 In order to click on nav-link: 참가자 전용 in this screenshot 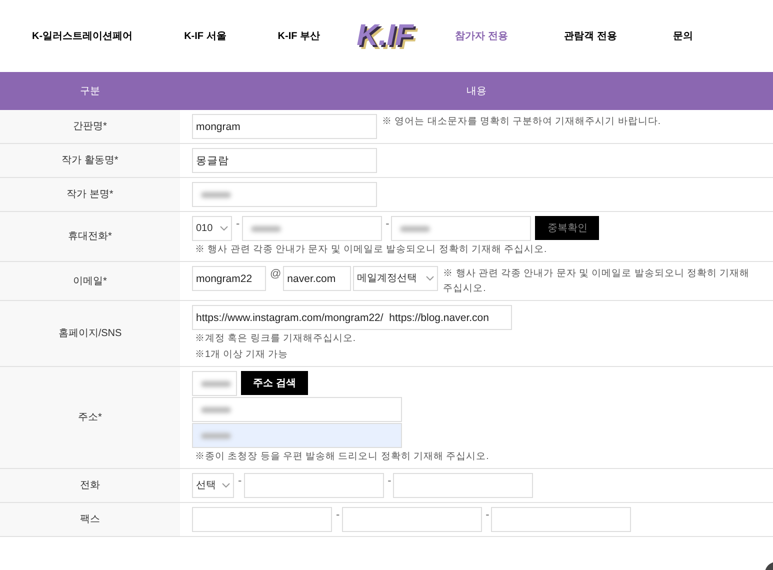, I will do `click(481, 36)`.